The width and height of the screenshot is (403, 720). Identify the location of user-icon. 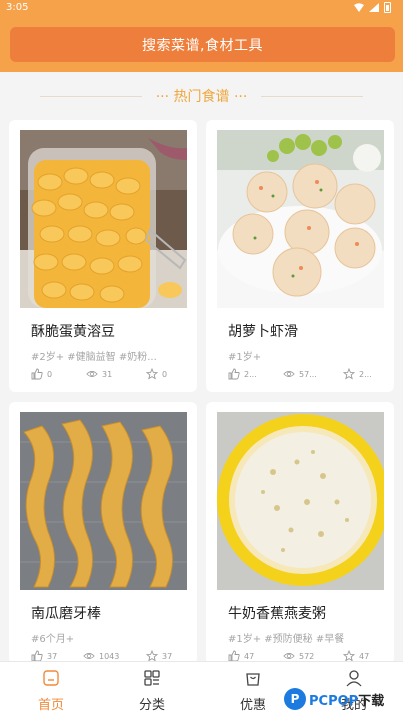
(354, 678).